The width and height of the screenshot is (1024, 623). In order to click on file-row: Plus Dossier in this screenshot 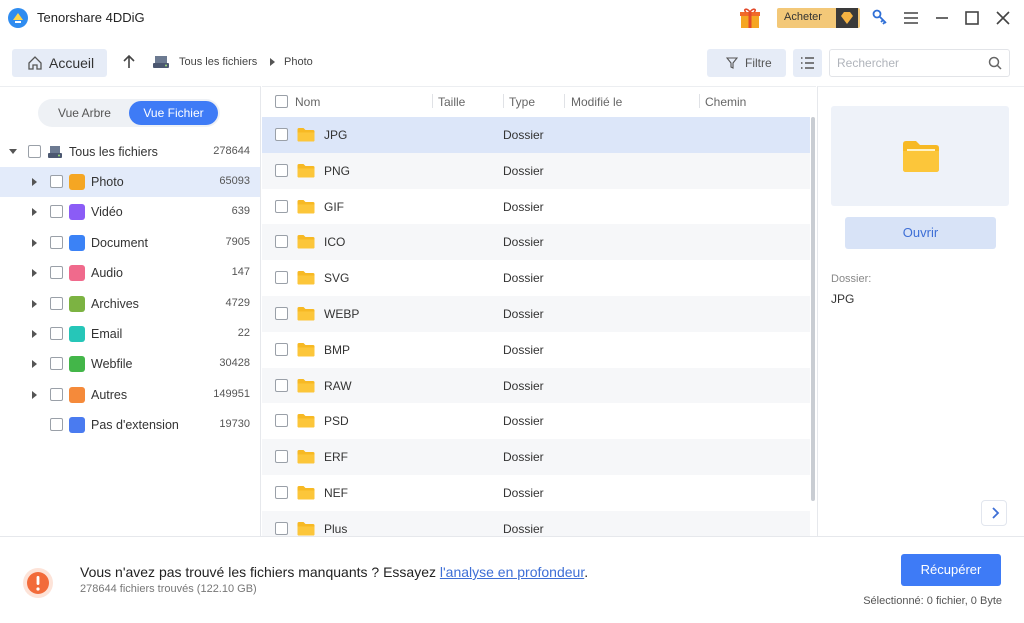, I will do `click(536, 523)`.